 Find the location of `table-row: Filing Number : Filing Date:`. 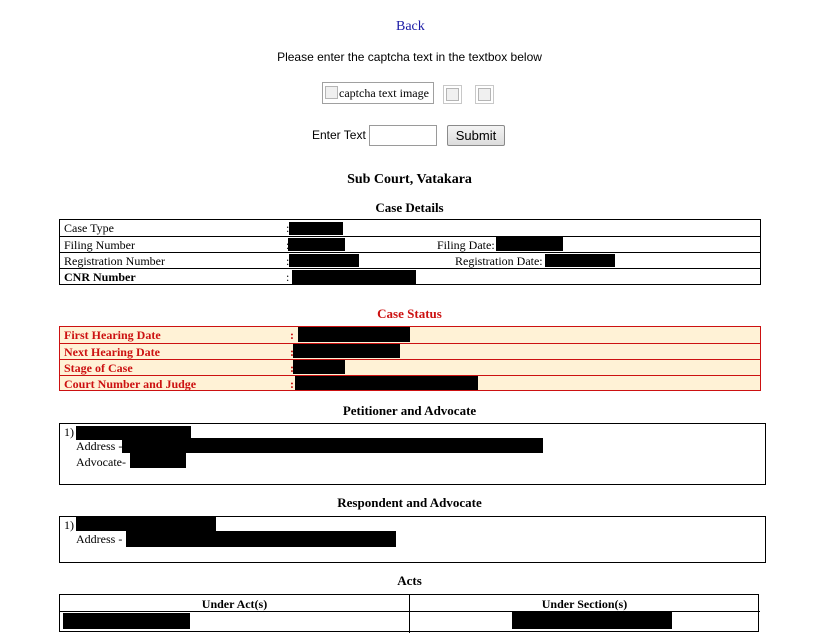

table-row: Filing Number : Filing Date: is located at coordinates (410, 244).